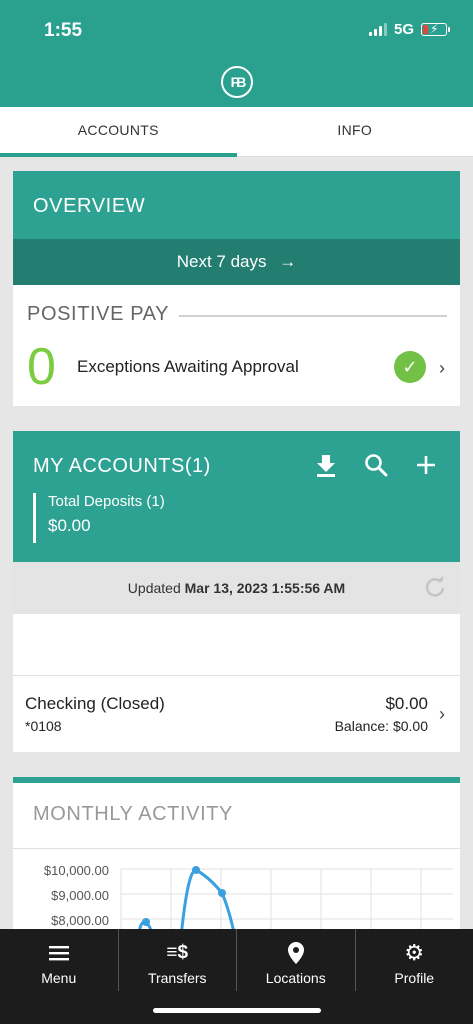  What do you see at coordinates (236, 645) in the screenshot?
I see `spacer` at bounding box center [236, 645].